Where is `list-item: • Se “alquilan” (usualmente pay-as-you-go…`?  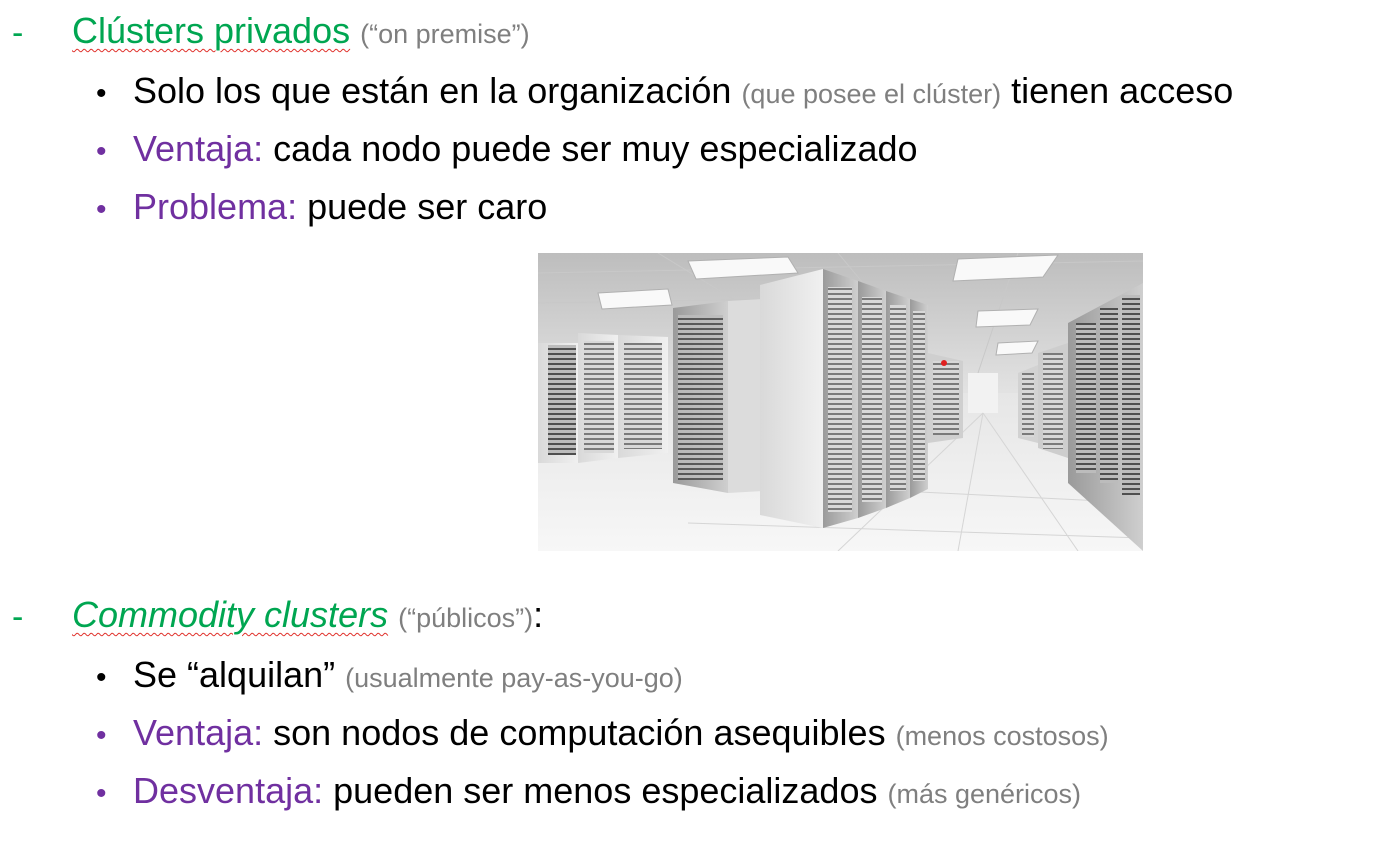 list-item: • Se “alquilan” (usualmente pay-as-you-go… is located at coordinates (389, 675).